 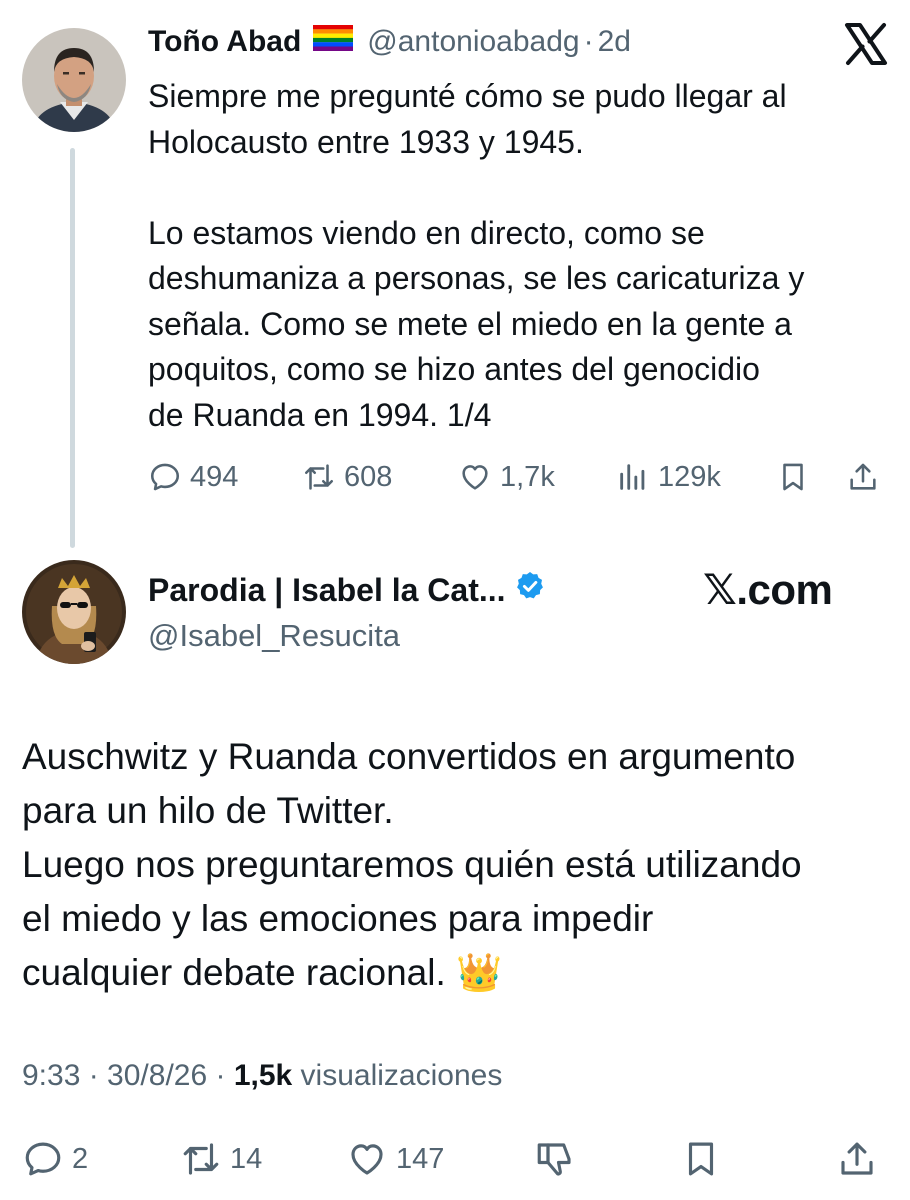 What do you see at coordinates (224, 42) in the screenshot?
I see `tweet1-author-name: Toño Abad` at bounding box center [224, 42].